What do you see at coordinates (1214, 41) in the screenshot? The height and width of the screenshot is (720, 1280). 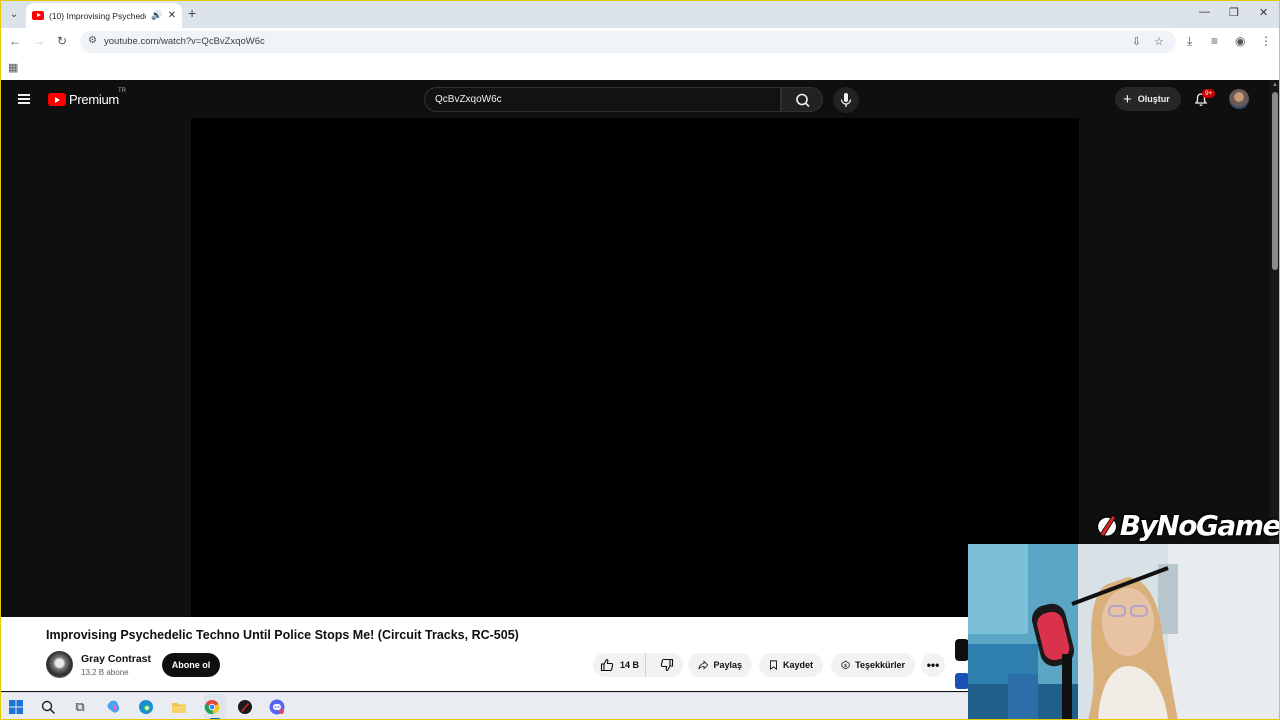 I see `media-control-icon: ≡` at bounding box center [1214, 41].